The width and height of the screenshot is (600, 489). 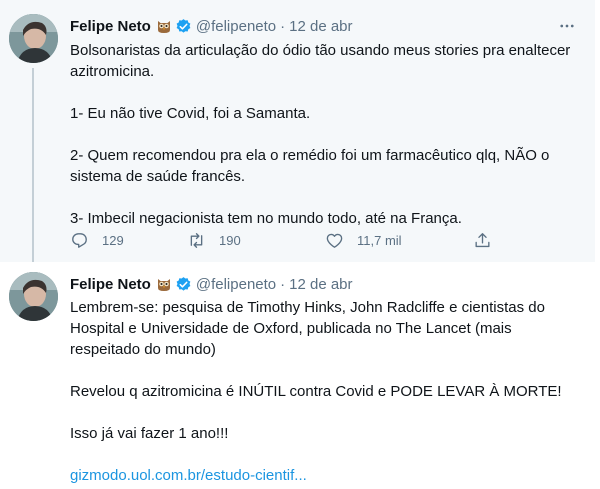 I want to click on tweet-paragraph: 1- Eu não tive Covid, foi a Samanta., so click(x=190, y=113).